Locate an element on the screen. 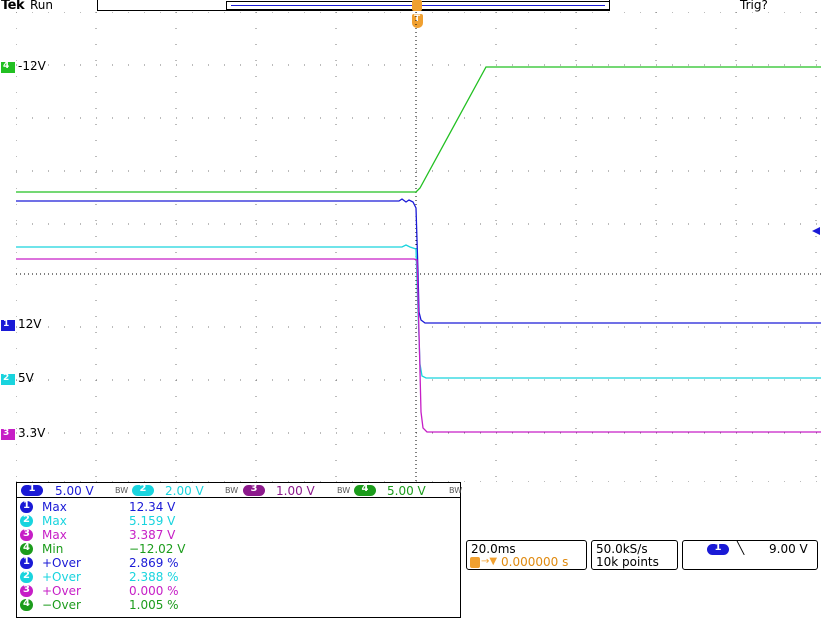  trigger-position-arrow-icon: →▼ is located at coordinates (489, 561).